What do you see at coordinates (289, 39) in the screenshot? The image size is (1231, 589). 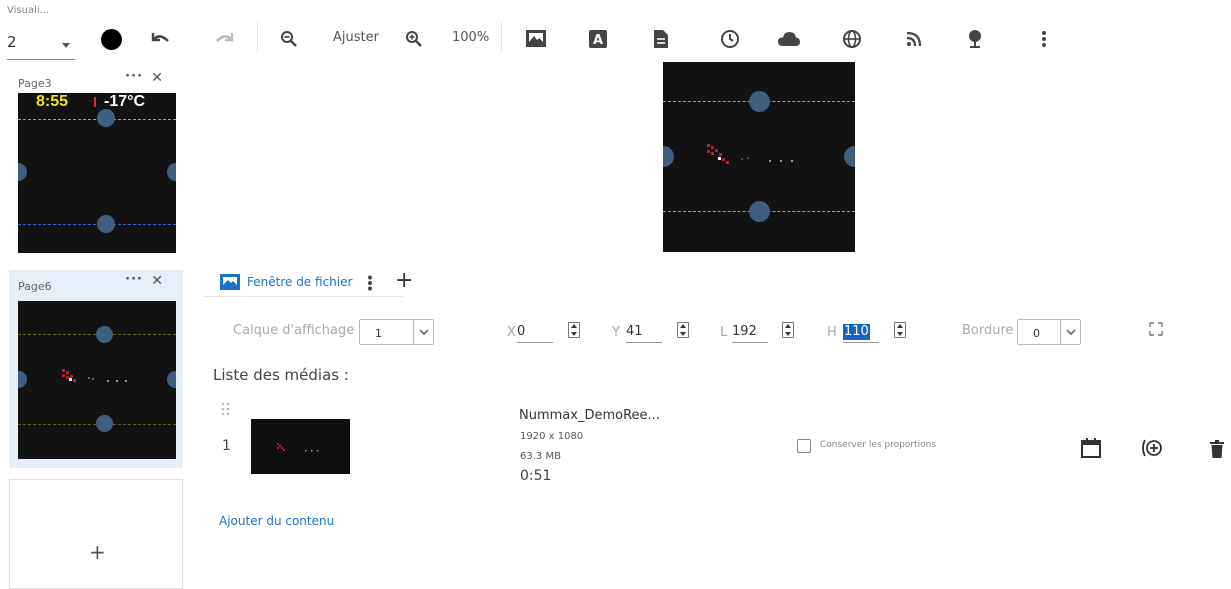 I see `zoom-out-button` at bounding box center [289, 39].